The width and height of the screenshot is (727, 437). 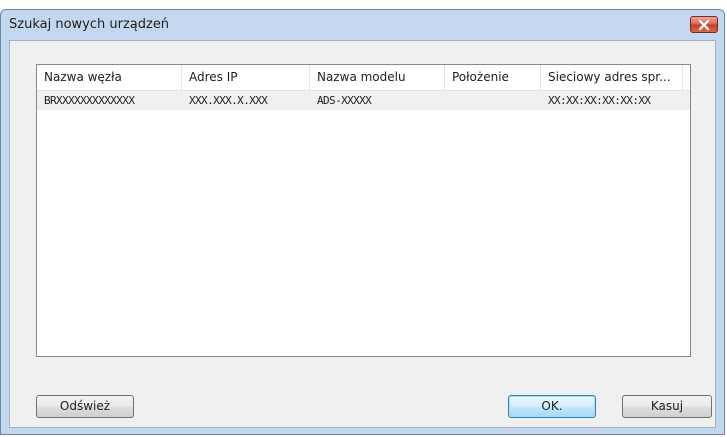 I want to click on close-button, so click(x=704, y=24).